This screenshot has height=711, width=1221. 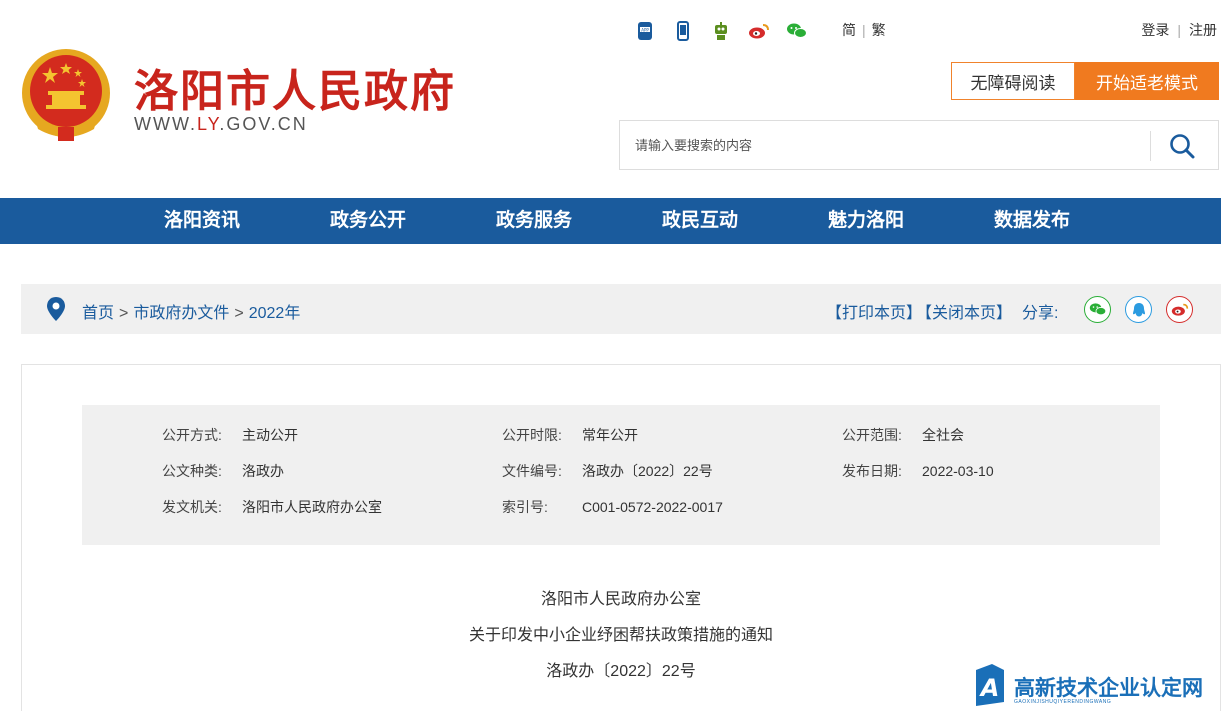 What do you see at coordinates (208, 124) in the screenshot?
I see `site-url-highlight: LY` at bounding box center [208, 124].